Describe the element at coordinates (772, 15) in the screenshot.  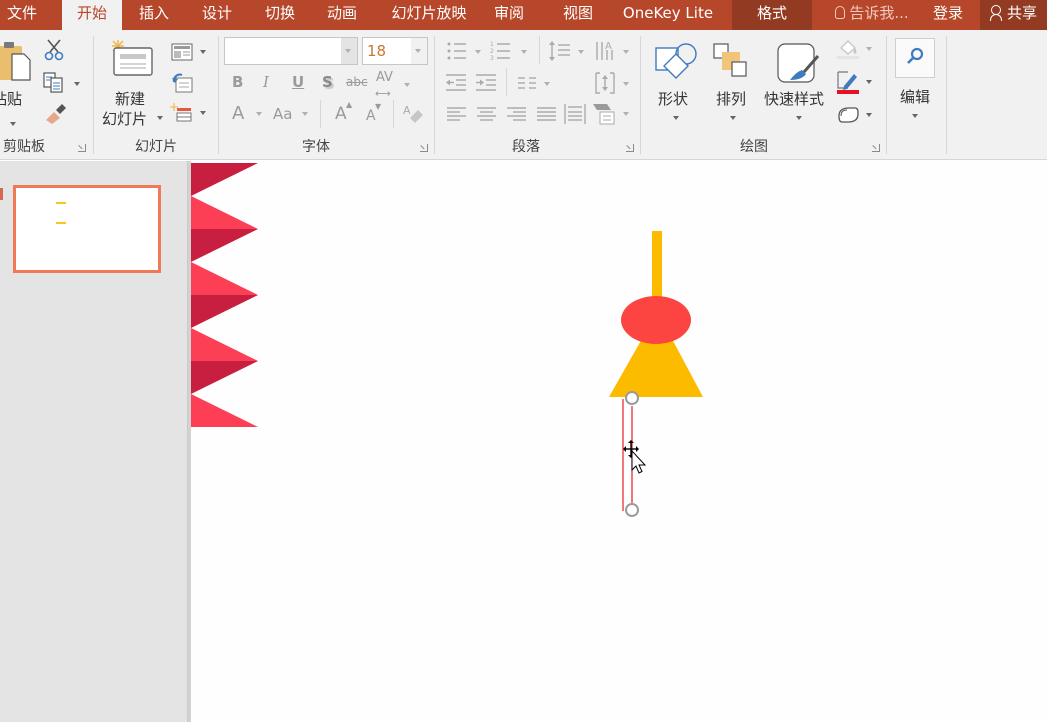
I see `tab-format: 格式` at that location.